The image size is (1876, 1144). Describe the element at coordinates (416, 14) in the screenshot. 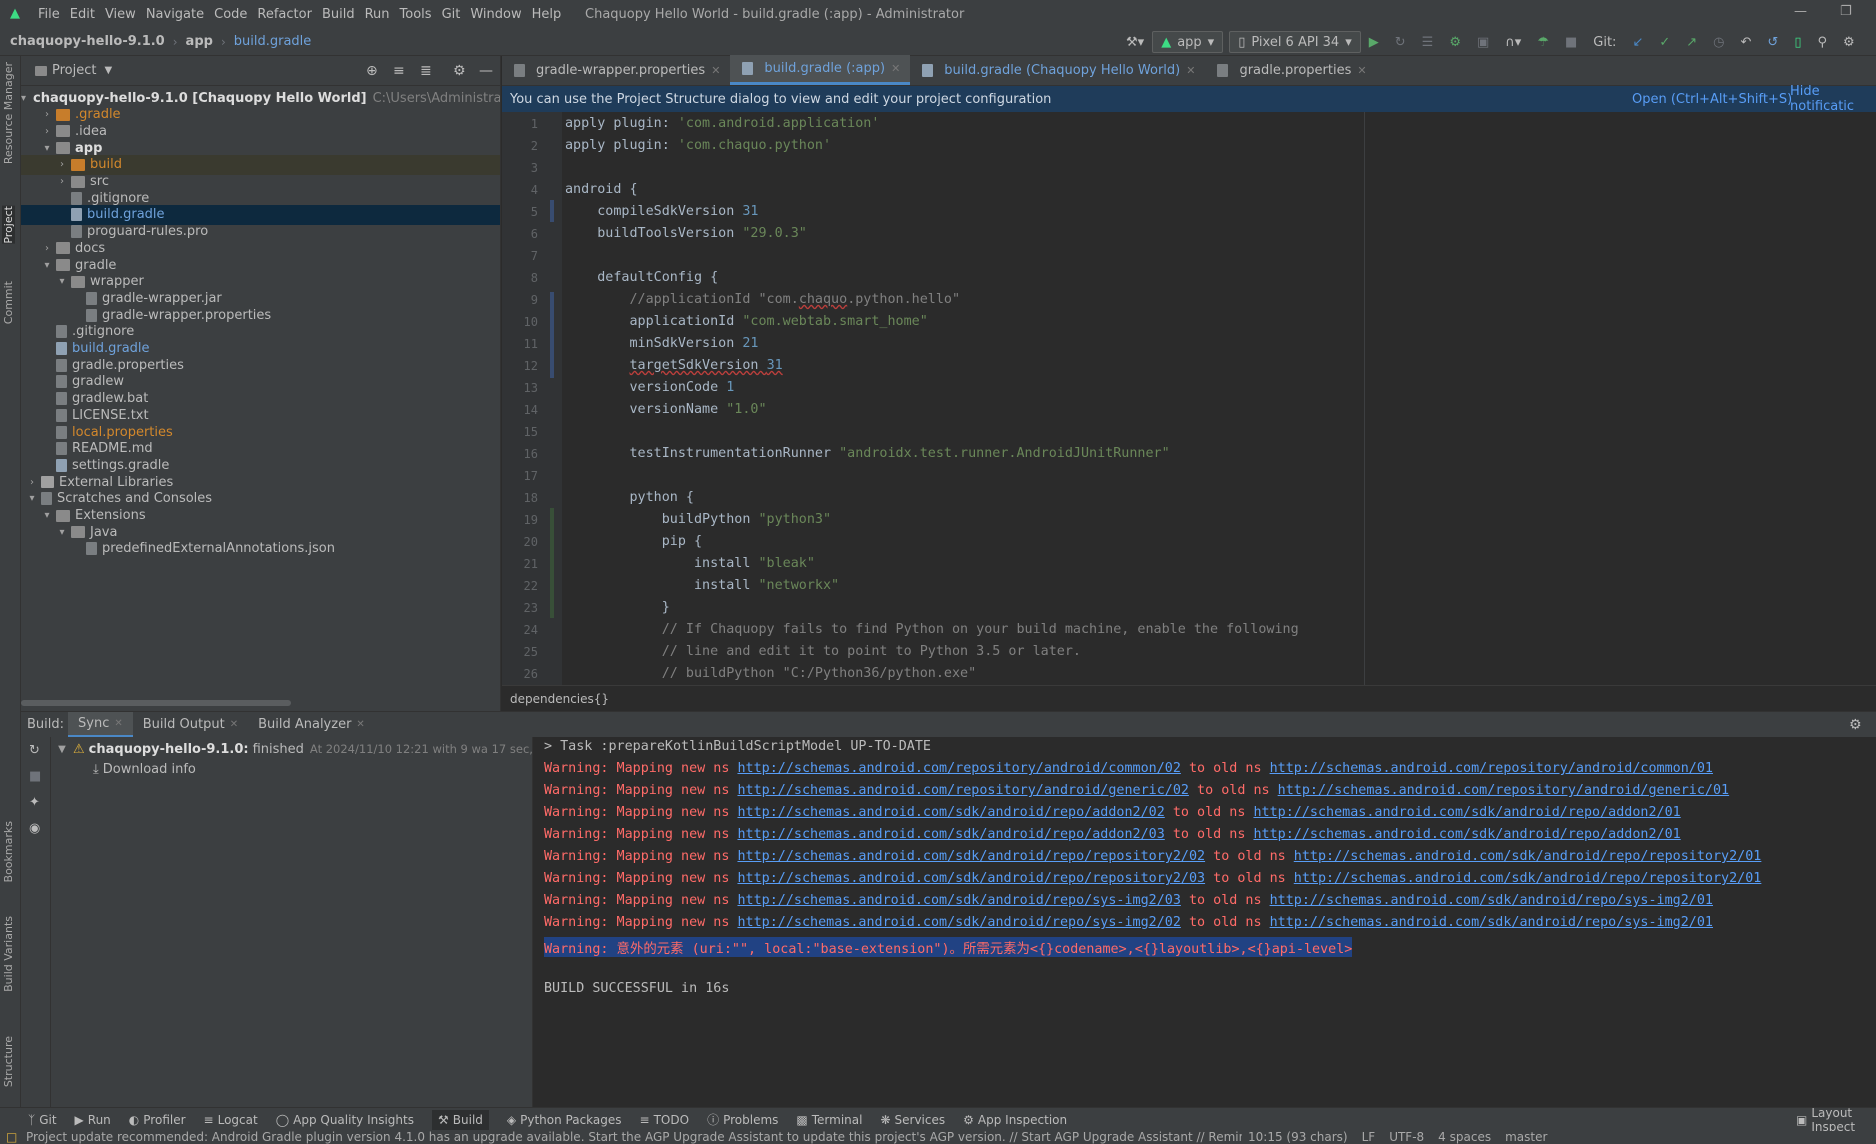

I see `menu-tools: Tools` at that location.